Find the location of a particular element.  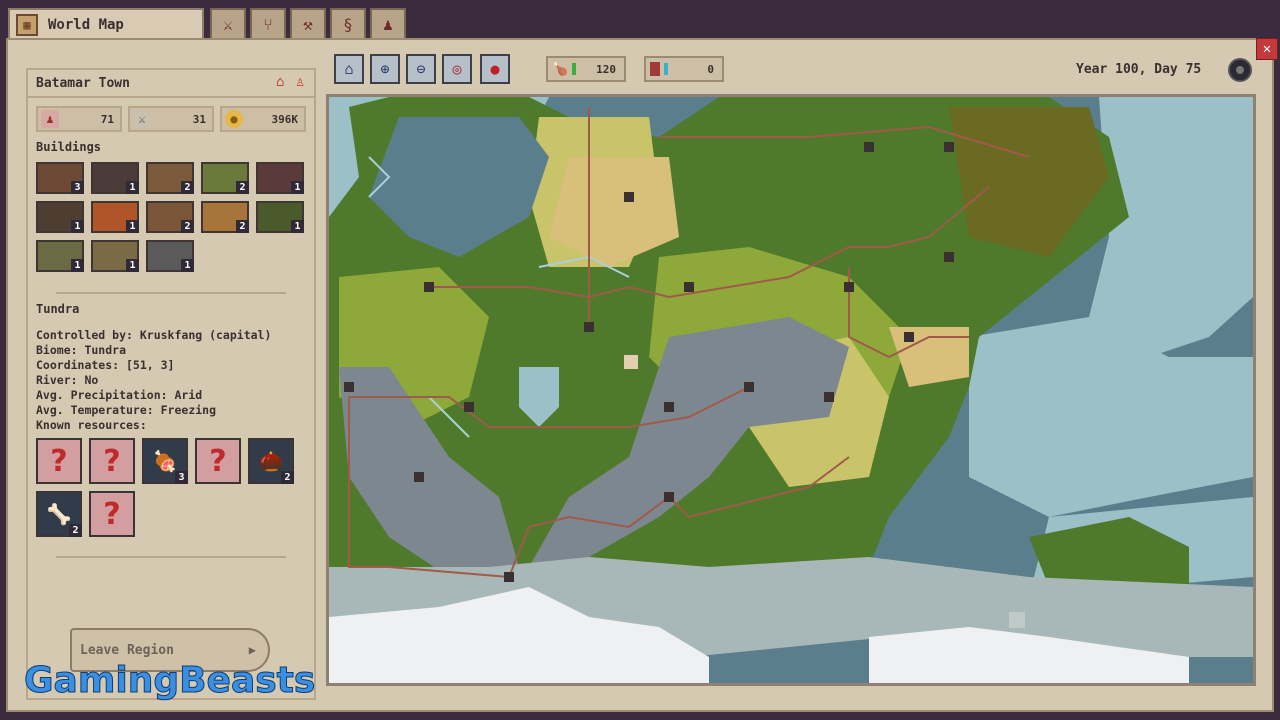

tab-scroll-icon: § is located at coordinates (348, 23).